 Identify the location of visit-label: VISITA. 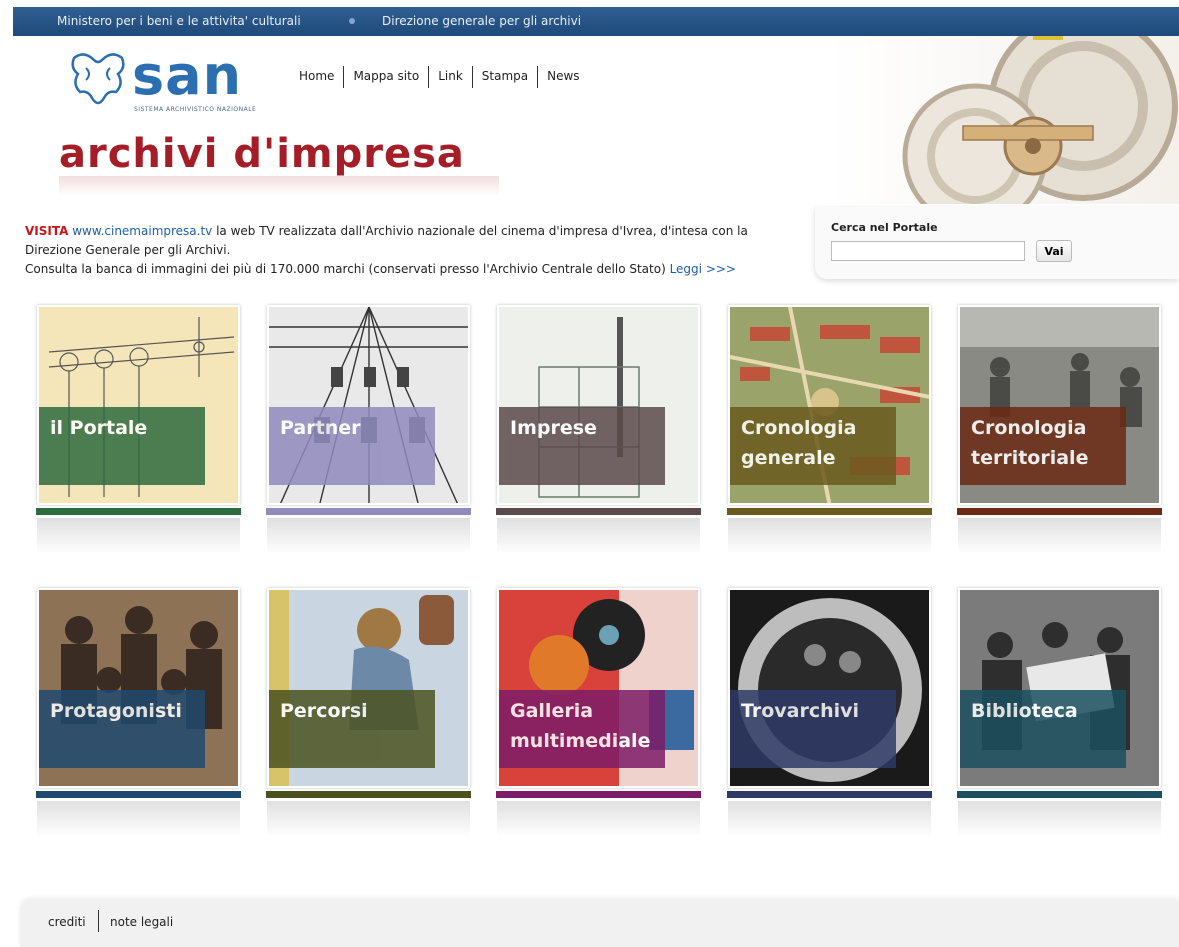
(47, 231).